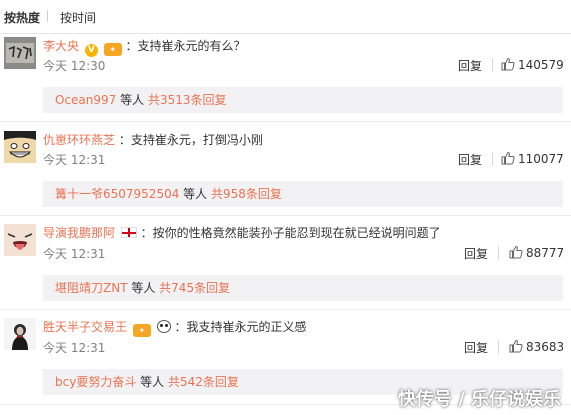 The image size is (571, 415). What do you see at coordinates (479, 399) in the screenshot?
I see `watermark-text: 快传号 / 乐仔说娱乐` at bounding box center [479, 399].